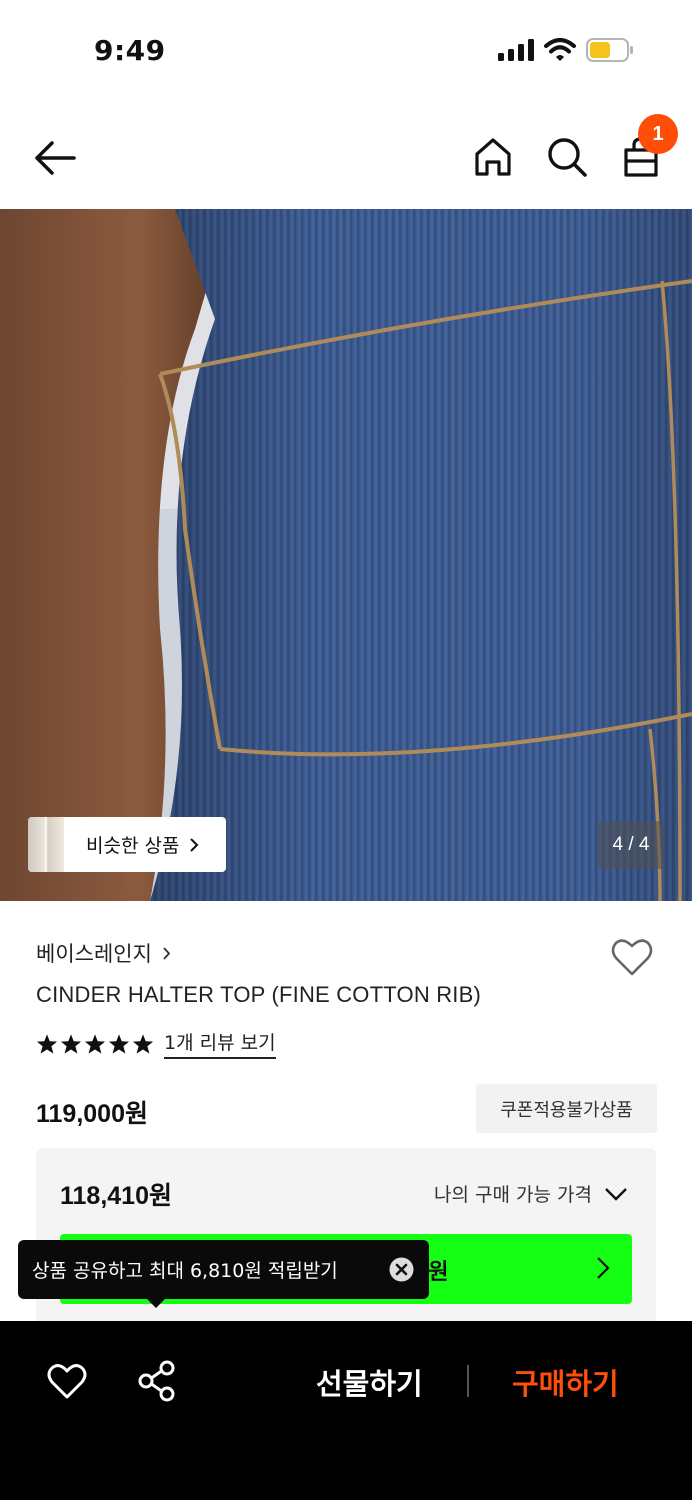 Image resolution: width=692 pixels, height=1500 pixels. I want to click on close-icon, so click(401, 1269).